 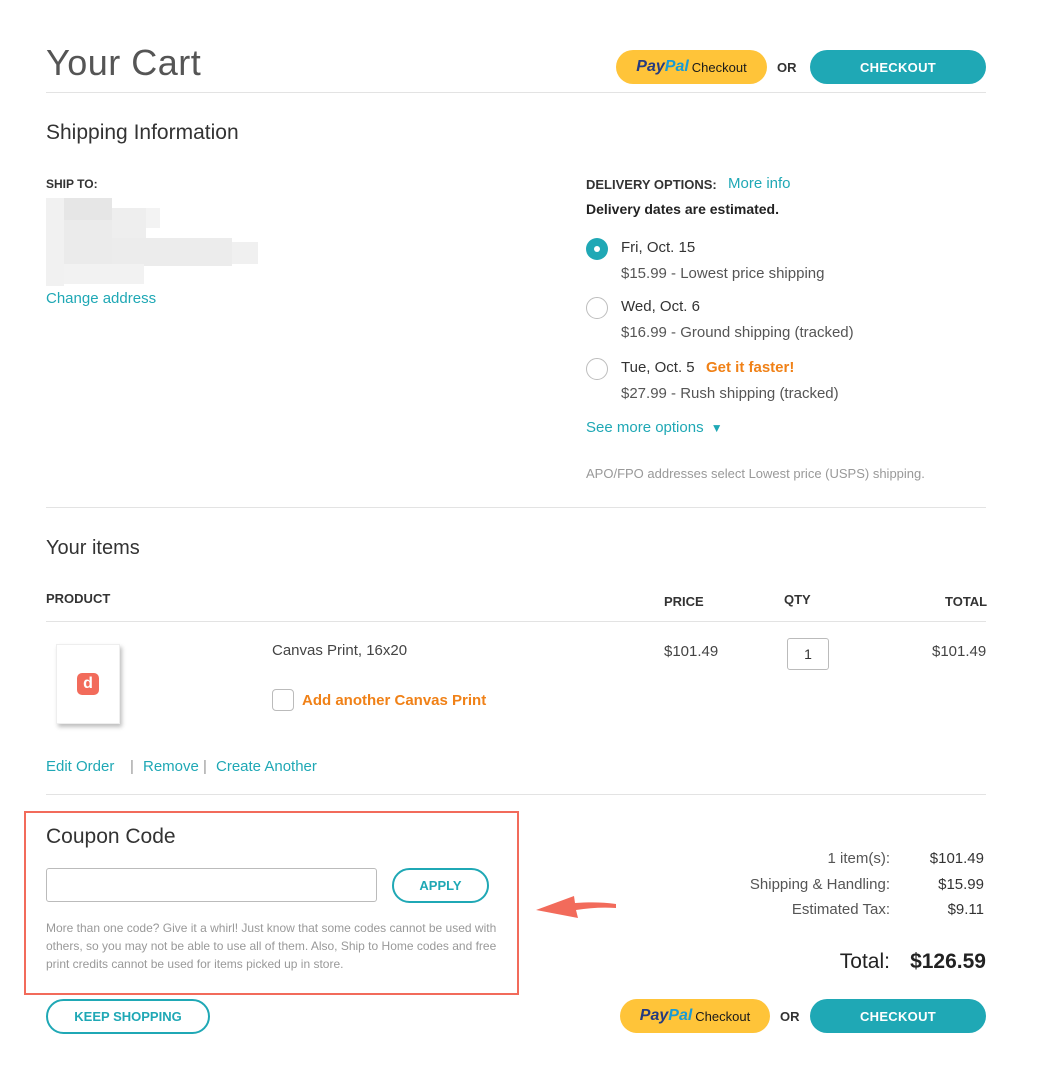 What do you see at coordinates (576, 907) in the screenshot?
I see `annotation-arrow-icon` at bounding box center [576, 907].